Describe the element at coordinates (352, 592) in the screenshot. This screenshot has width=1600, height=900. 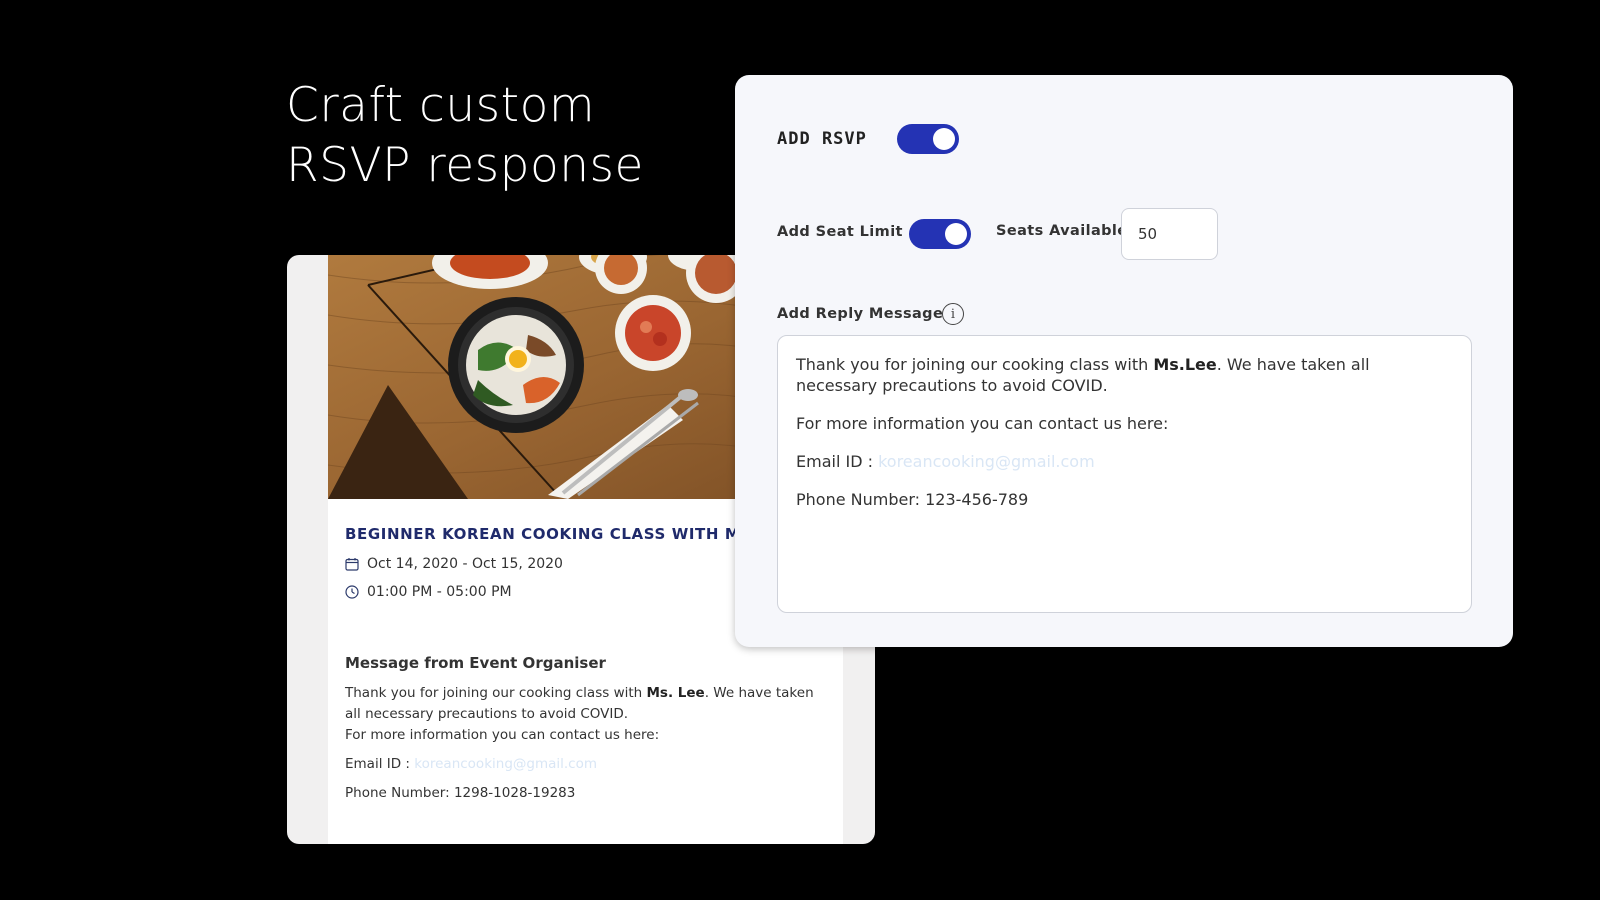
I see `clock-icon` at that location.